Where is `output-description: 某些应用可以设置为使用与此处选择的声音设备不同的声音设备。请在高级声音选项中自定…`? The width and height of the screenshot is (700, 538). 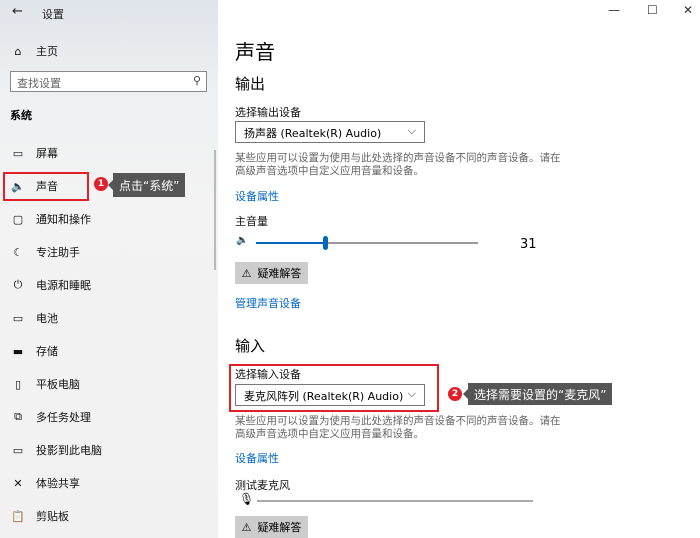
output-description: 某些应用可以设置为使用与此处选择的声音设备不同的声音设备。请在高级声音选项中自定… is located at coordinates (398, 164).